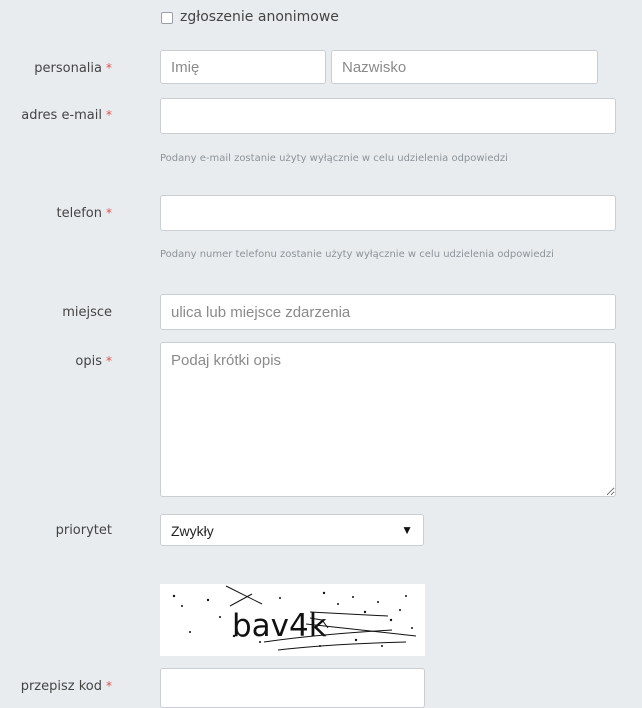  I want to click on personalia-label: personalia *, so click(73, 68).